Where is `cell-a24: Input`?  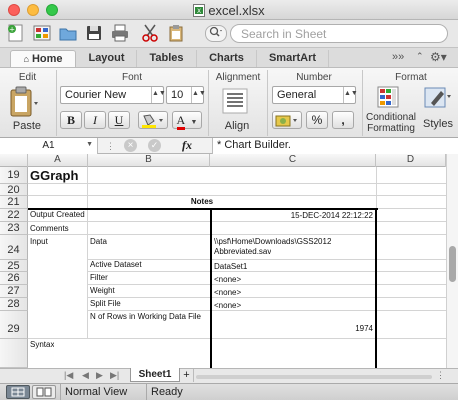 cell-a24: Input is located at coordinates (39, 241).